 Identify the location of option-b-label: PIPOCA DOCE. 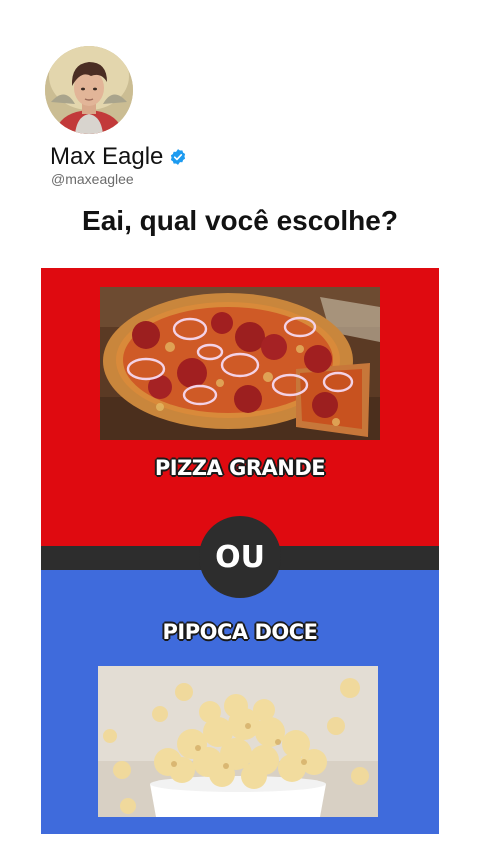
(240, 632).